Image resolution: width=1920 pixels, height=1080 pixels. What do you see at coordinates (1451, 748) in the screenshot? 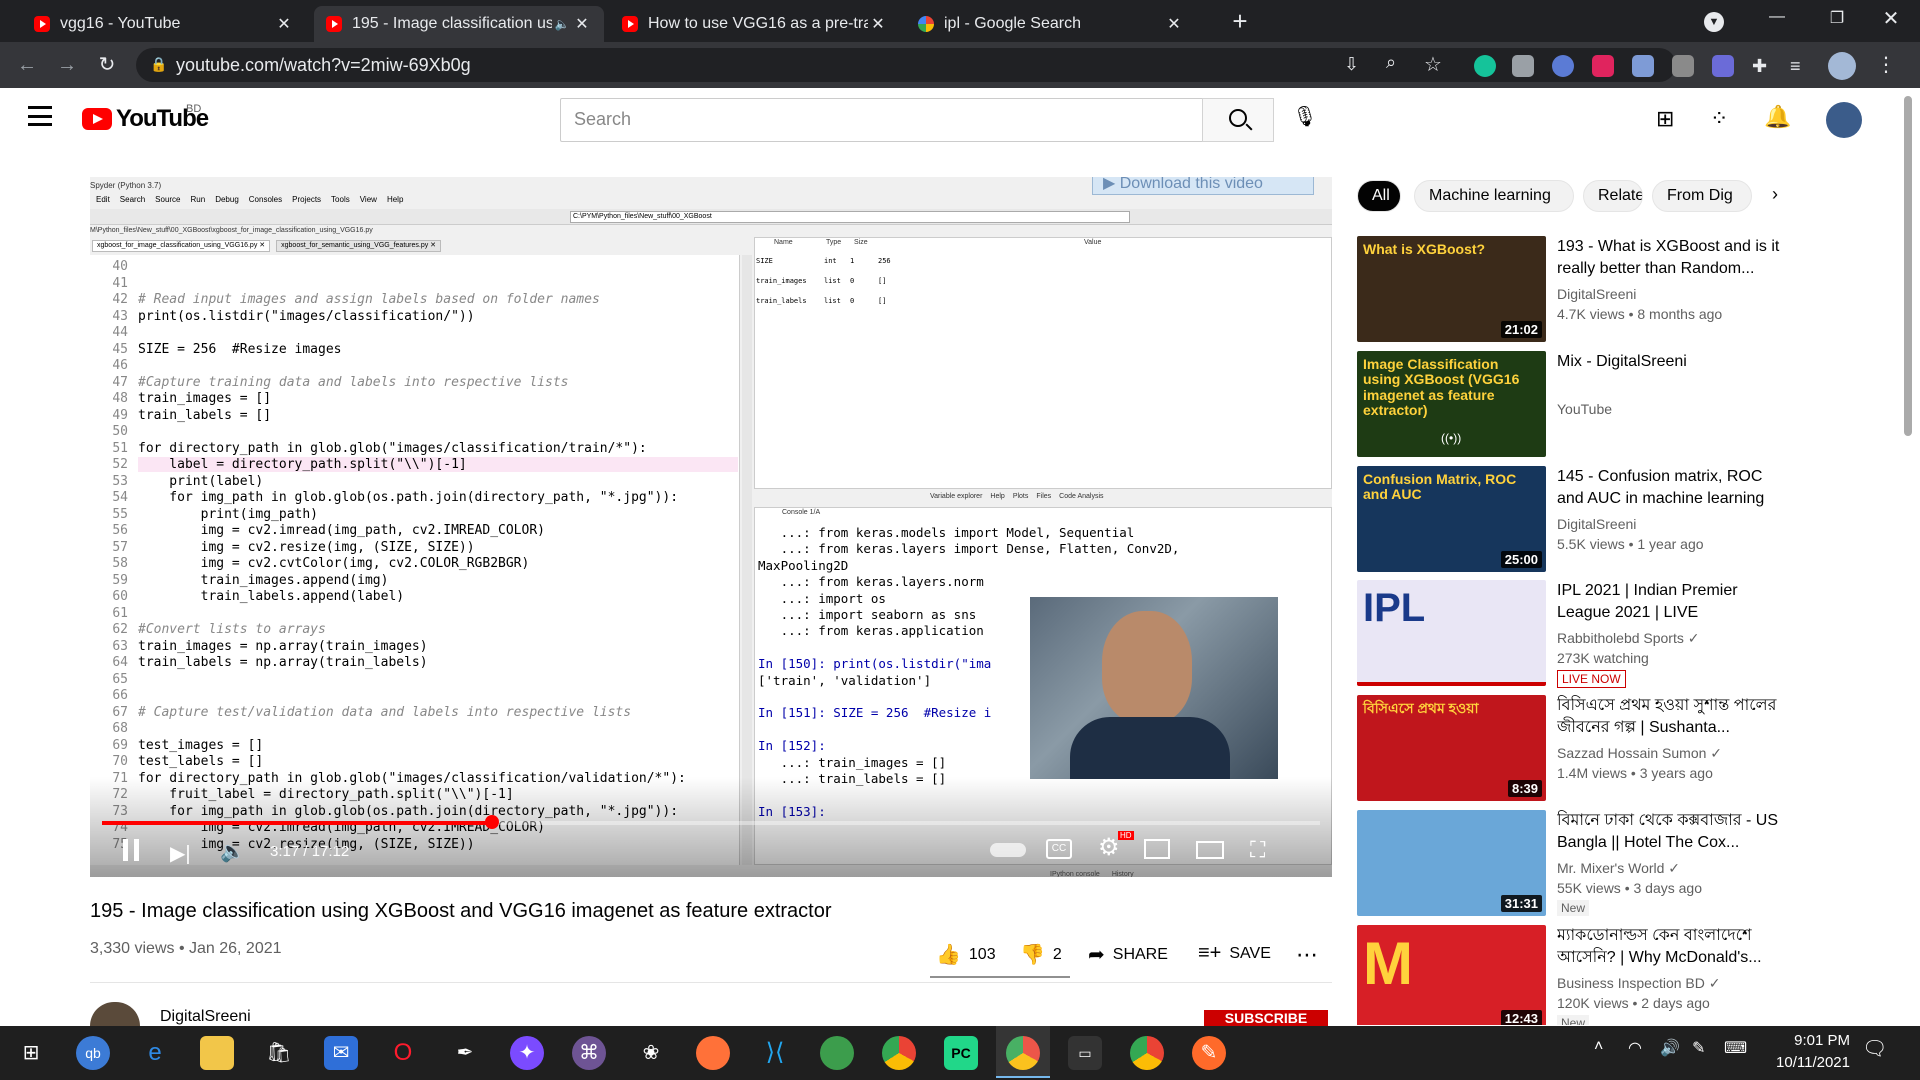
I see `video-thumbnail: বিসিএসে প্রথম হওয়া 8:39` at bounding box center [1451, 748].